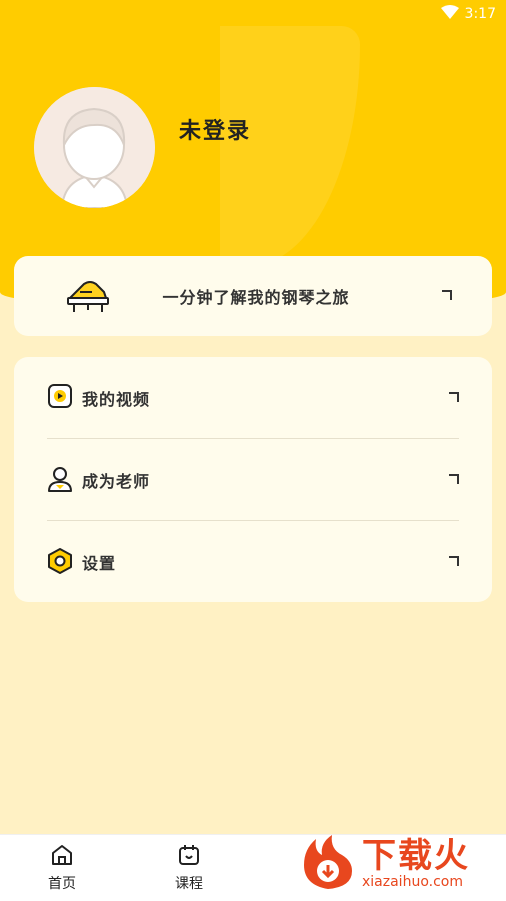 The width and height of the screenshot is (506, 901). What do you see at coordinates (189, 858) in the screenshot?
I see `calendar-icon` at bounding box center [189, 858].